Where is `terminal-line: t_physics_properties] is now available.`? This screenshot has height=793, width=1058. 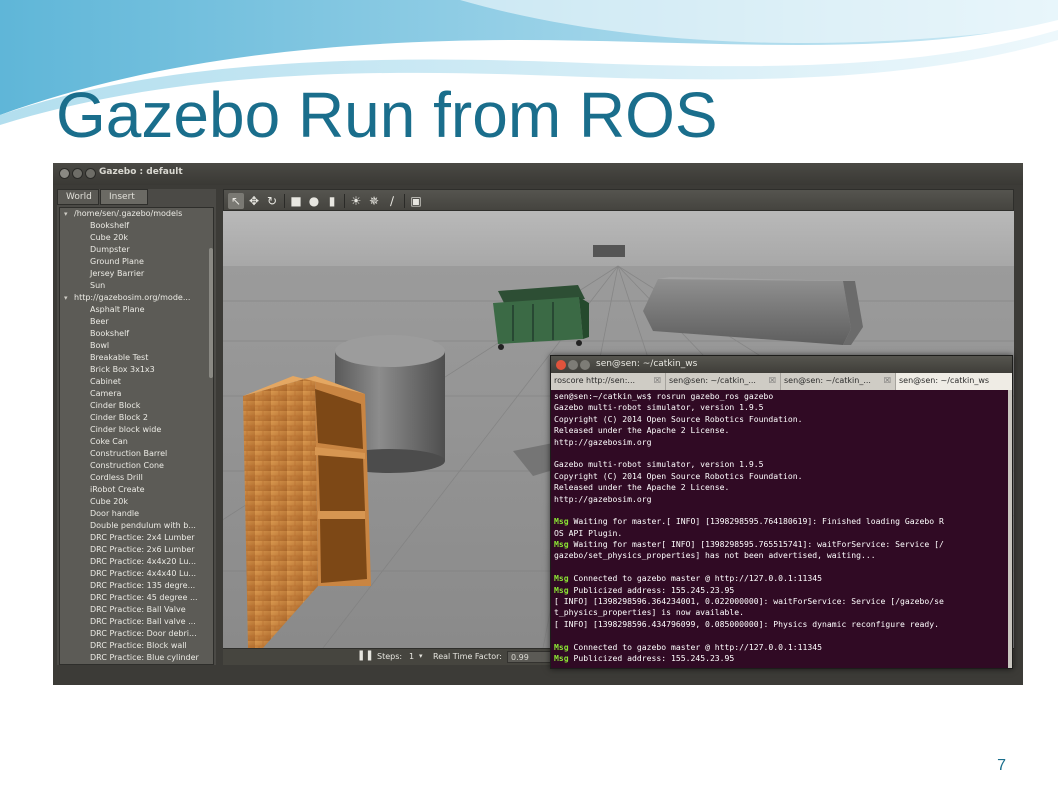 terminal-line: t_physics_properties] is now available. is located at coordinates (781, 612).